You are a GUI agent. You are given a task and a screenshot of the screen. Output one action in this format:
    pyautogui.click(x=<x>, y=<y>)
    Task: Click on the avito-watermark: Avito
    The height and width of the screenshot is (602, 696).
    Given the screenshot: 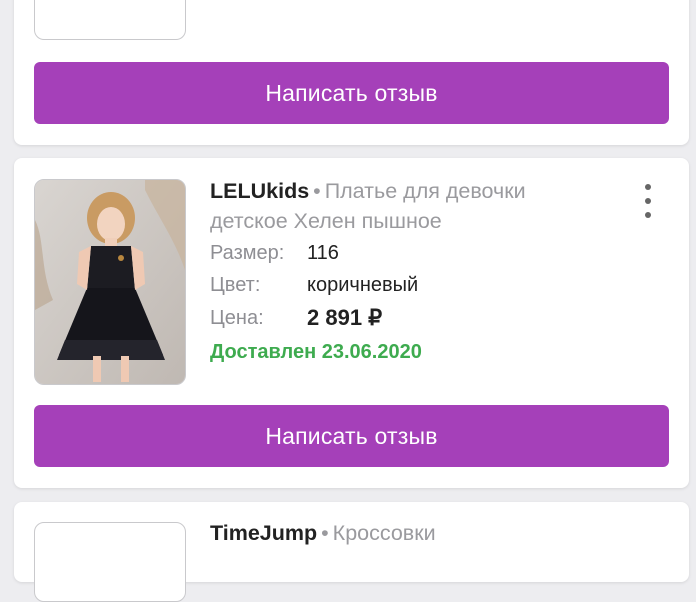 What is the action you would take?
    pyautogui.click(x=632, y=516)
    